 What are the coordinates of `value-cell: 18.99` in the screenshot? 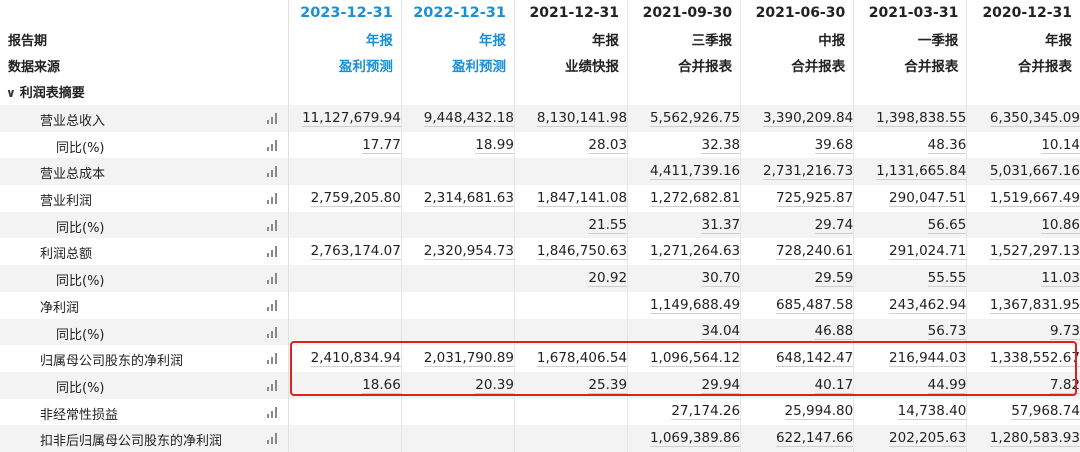 It's located at (457, 145).